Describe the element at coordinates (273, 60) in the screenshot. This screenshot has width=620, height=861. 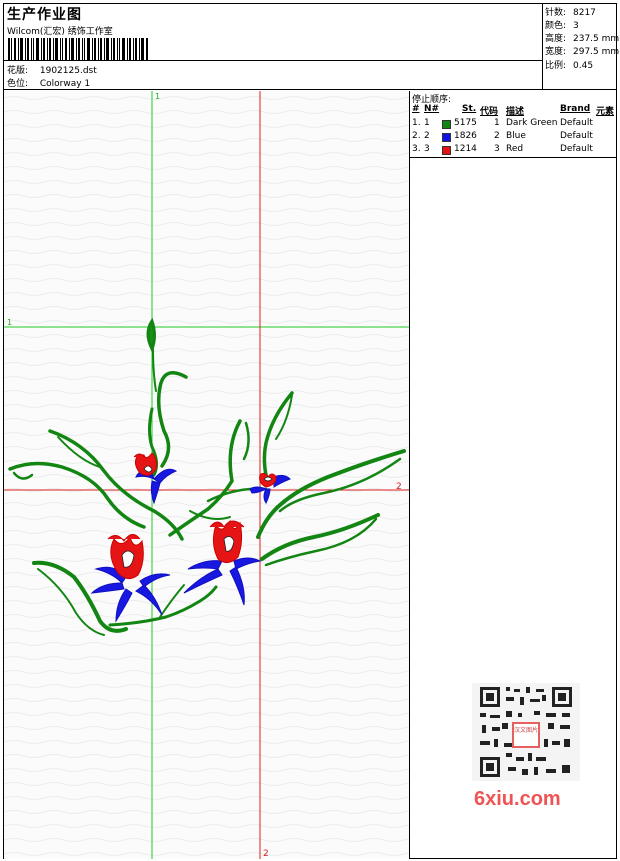
I see `header-divider` at that location.